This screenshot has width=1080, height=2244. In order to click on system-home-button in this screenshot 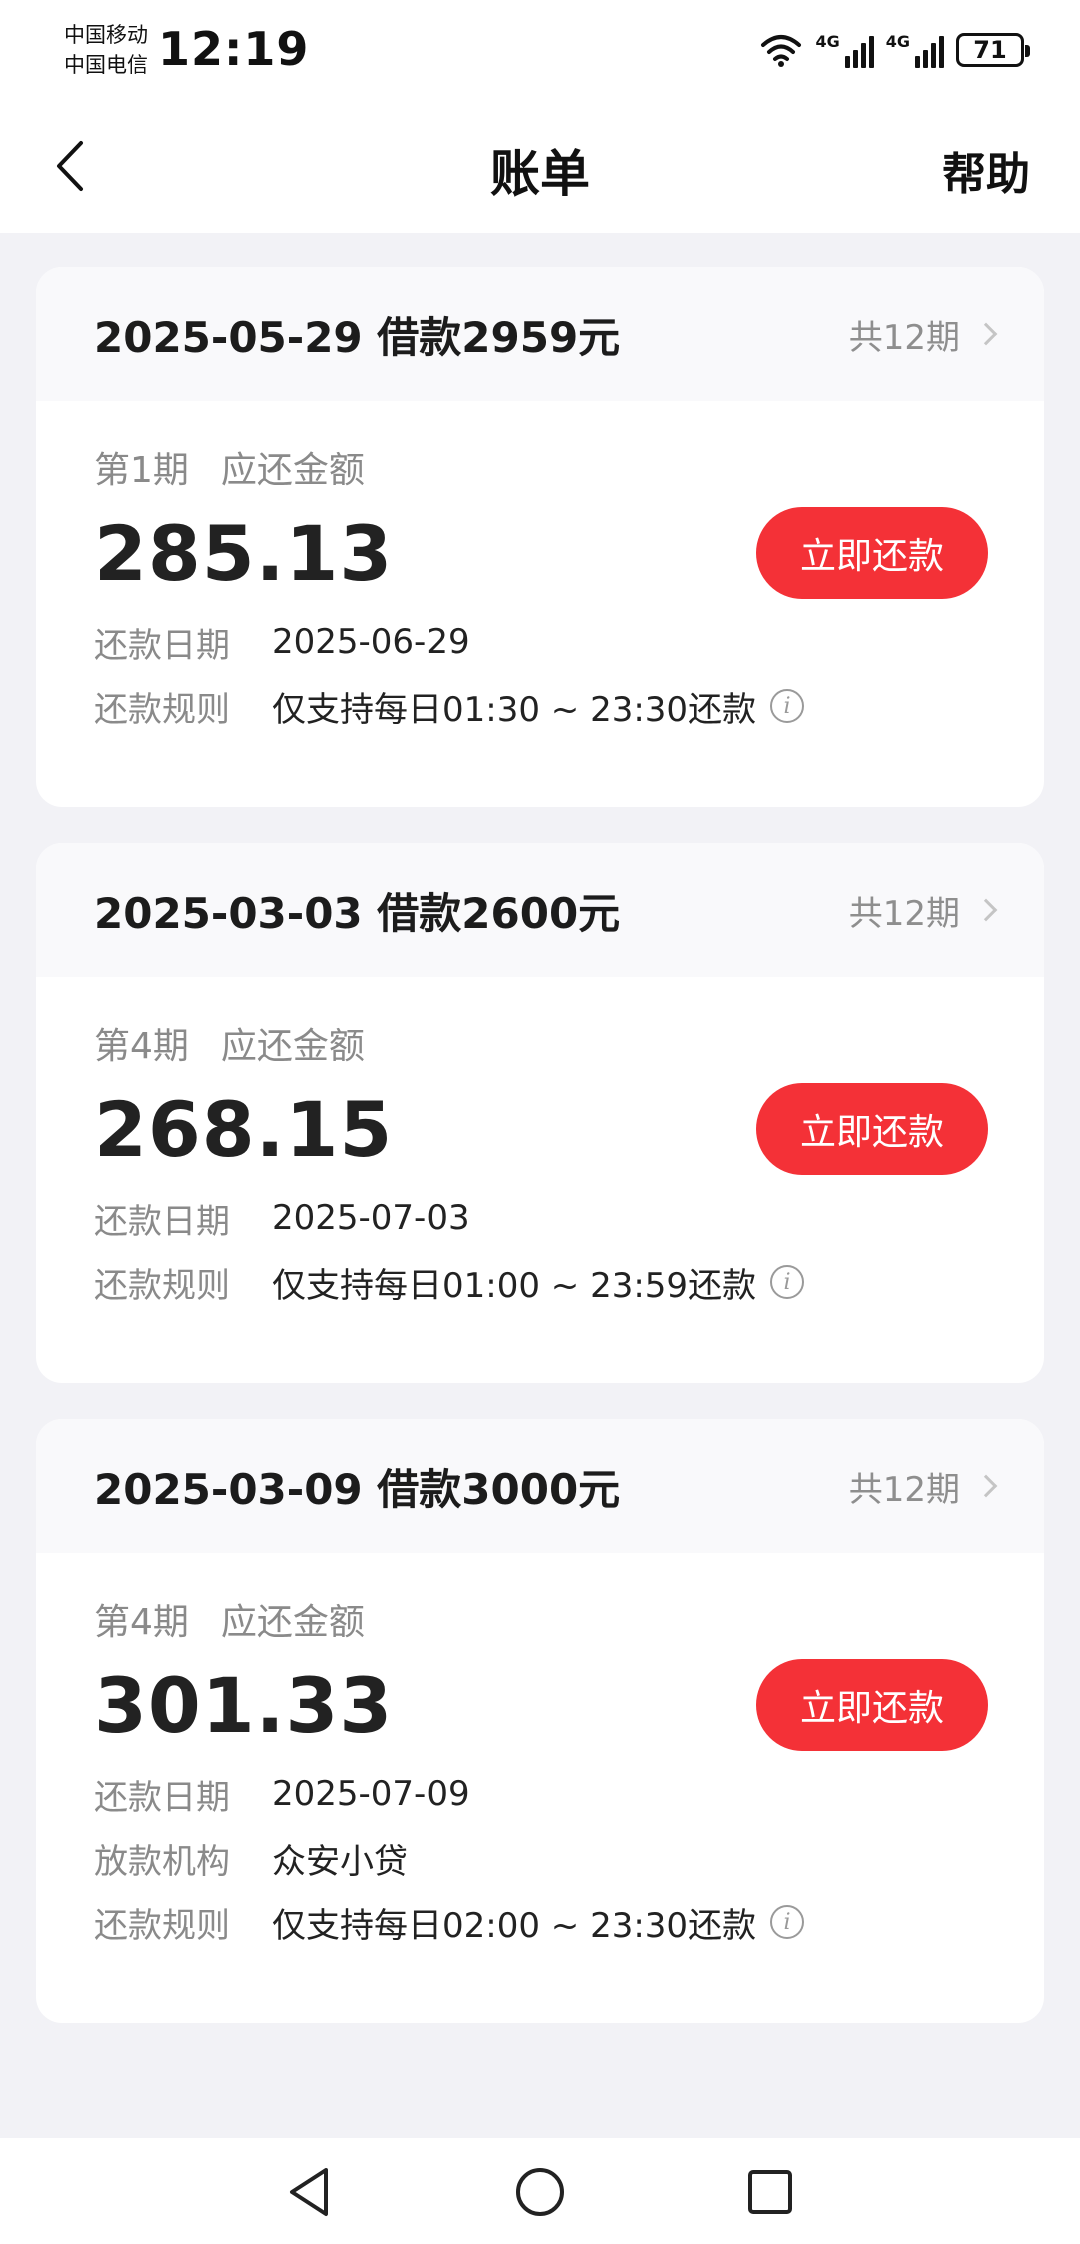, I will do `click(540, 2192)`.